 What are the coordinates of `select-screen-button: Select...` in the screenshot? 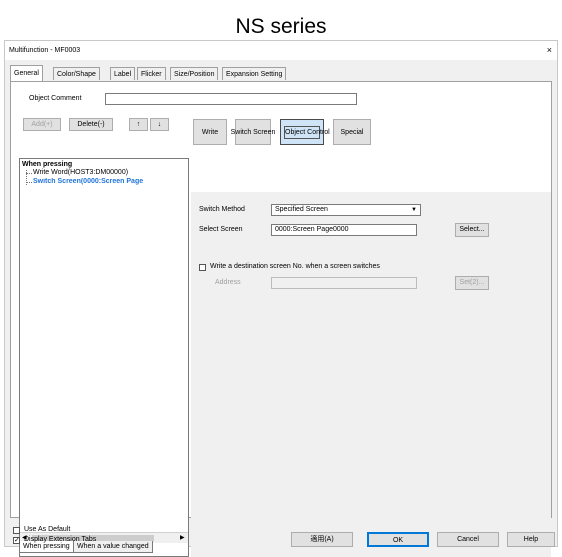 It's located at (472, 230).